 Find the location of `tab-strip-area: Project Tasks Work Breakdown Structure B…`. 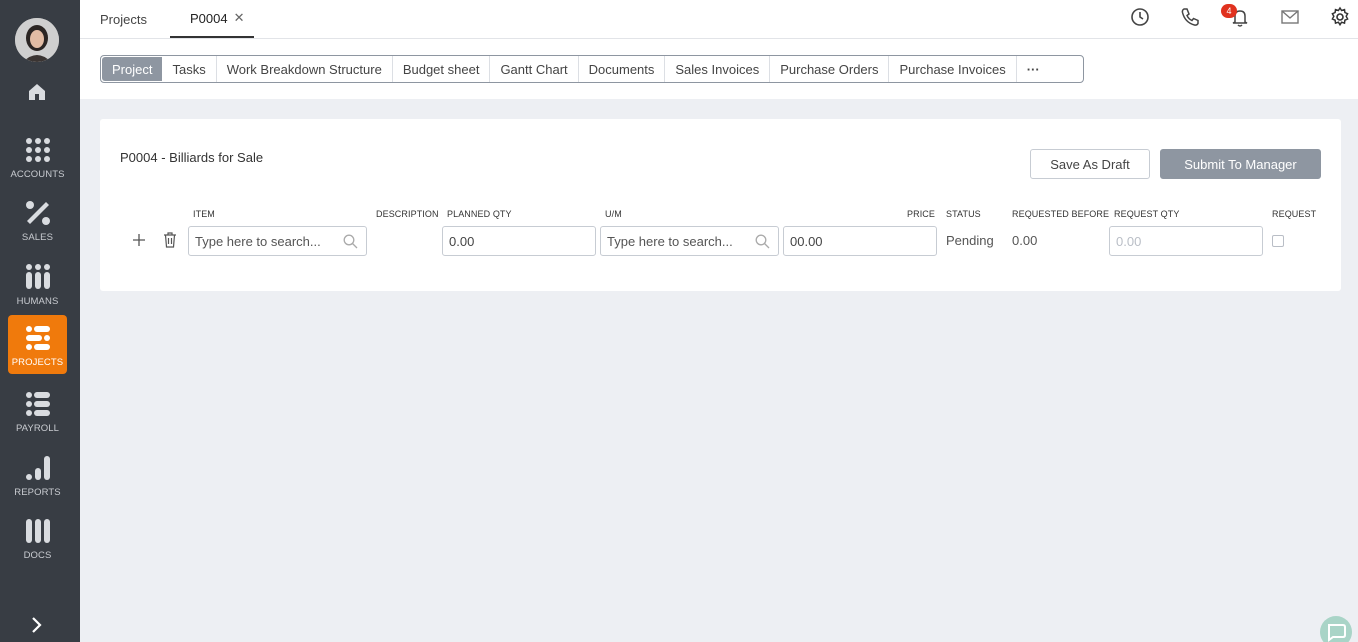

tab-strip-area: Project Tasks Work Breakdown Structure B… is located at coordinates (719, 69).